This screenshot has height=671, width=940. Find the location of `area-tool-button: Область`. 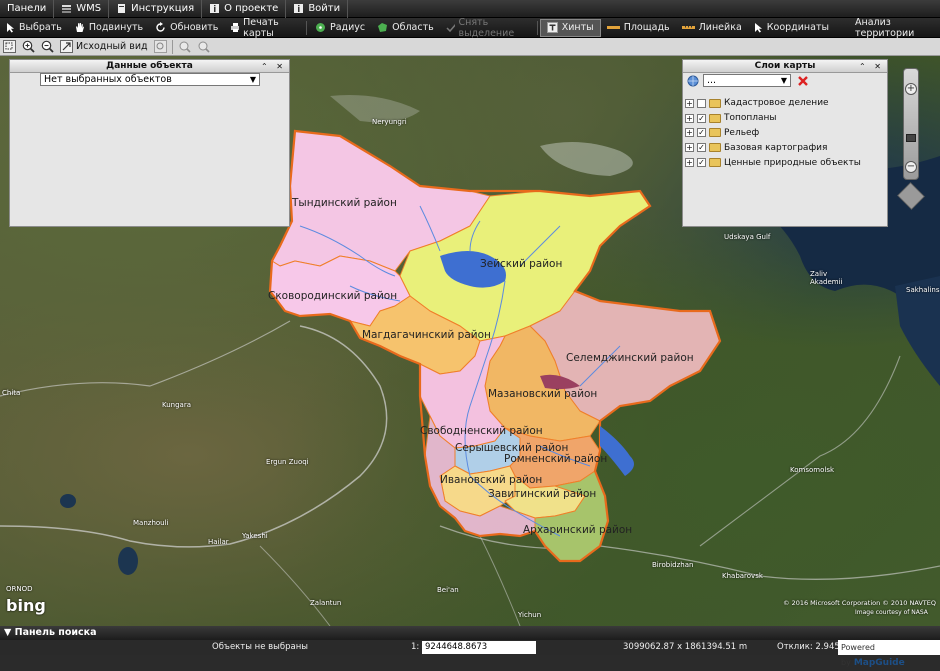

area-tool-button: Область is located at coordinates (405, 28).